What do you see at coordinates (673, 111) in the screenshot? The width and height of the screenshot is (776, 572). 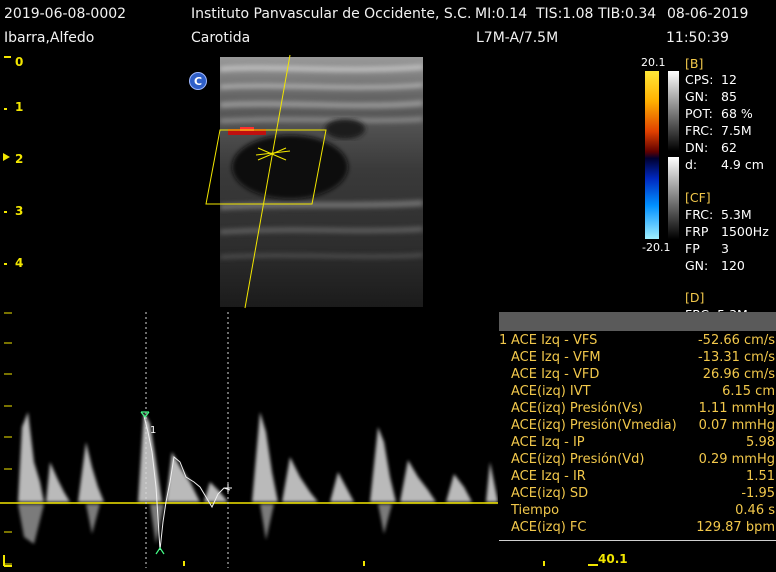 I see `grayscale-bar` at bounding box center [673, 111].